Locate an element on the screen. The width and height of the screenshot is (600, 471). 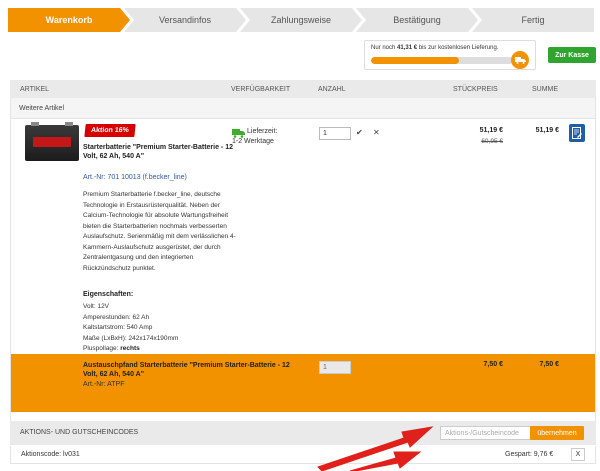
header-total: SUMME is located at coordinates (545, 89).